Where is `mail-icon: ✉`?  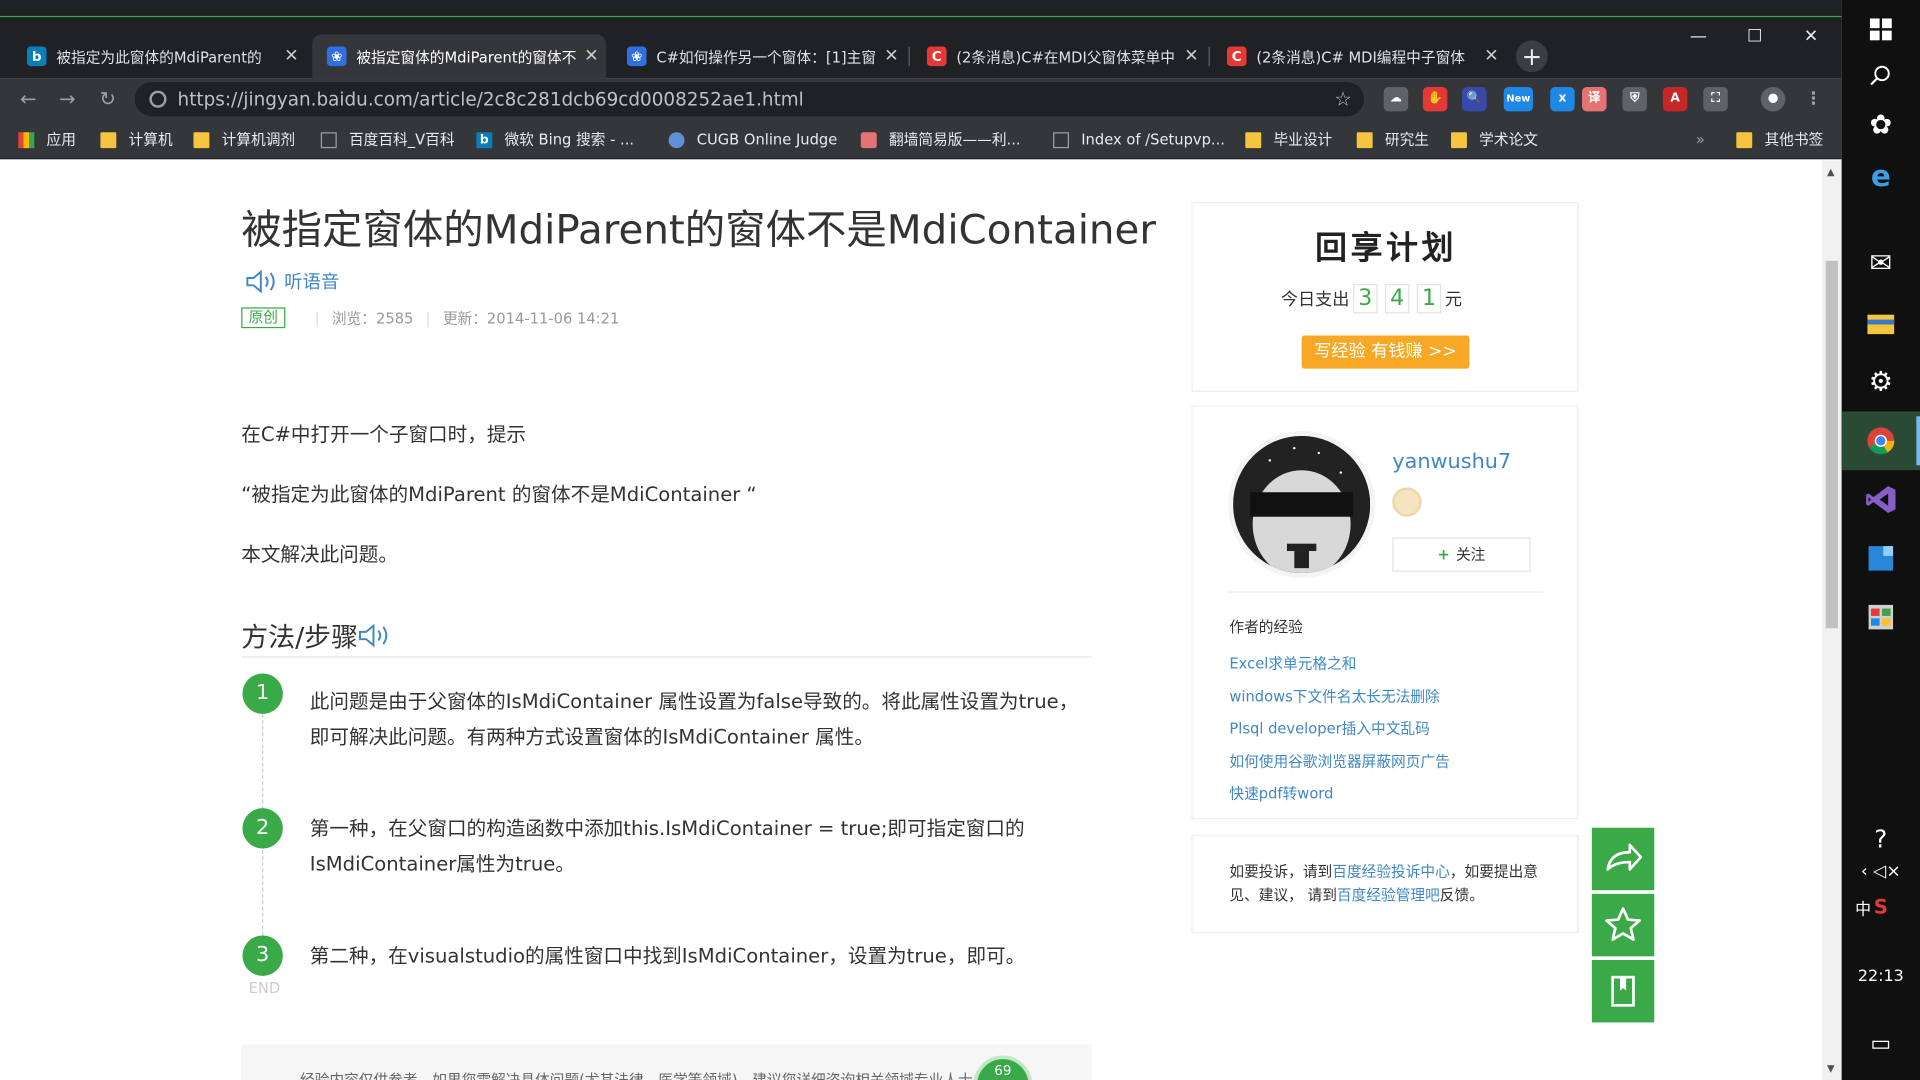
mail-icon: ✉ is located at coordinates (1881, 263).